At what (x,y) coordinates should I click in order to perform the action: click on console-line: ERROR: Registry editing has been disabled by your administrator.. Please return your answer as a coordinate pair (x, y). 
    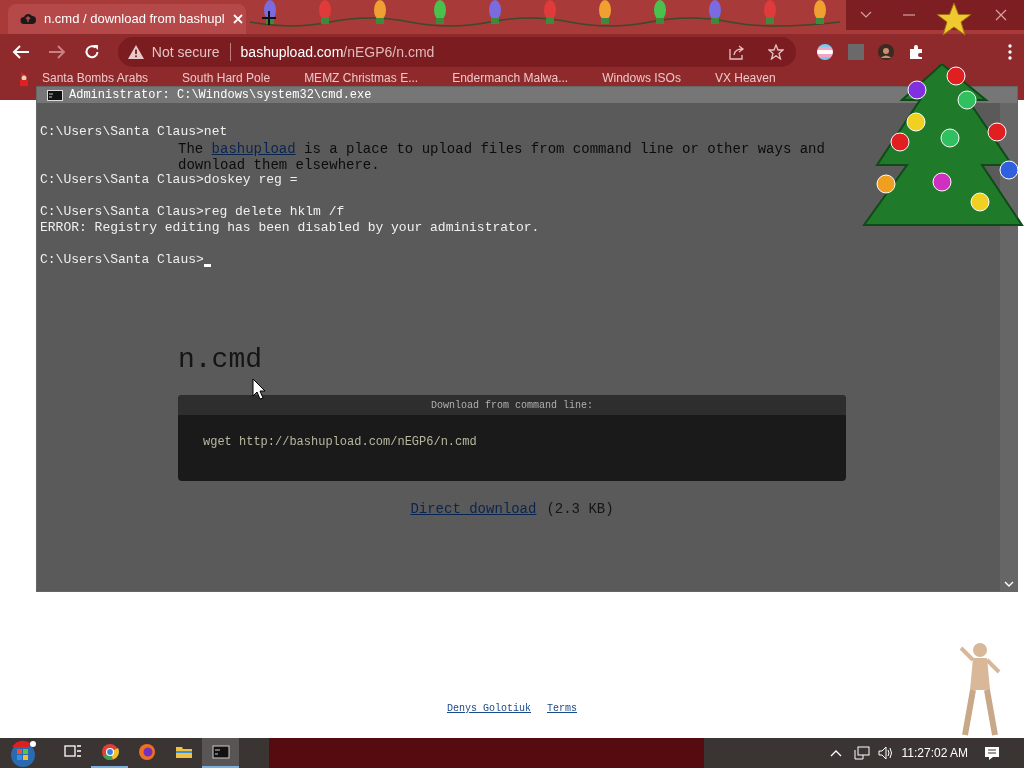
    Looking at the image, I should click on (290, 228).